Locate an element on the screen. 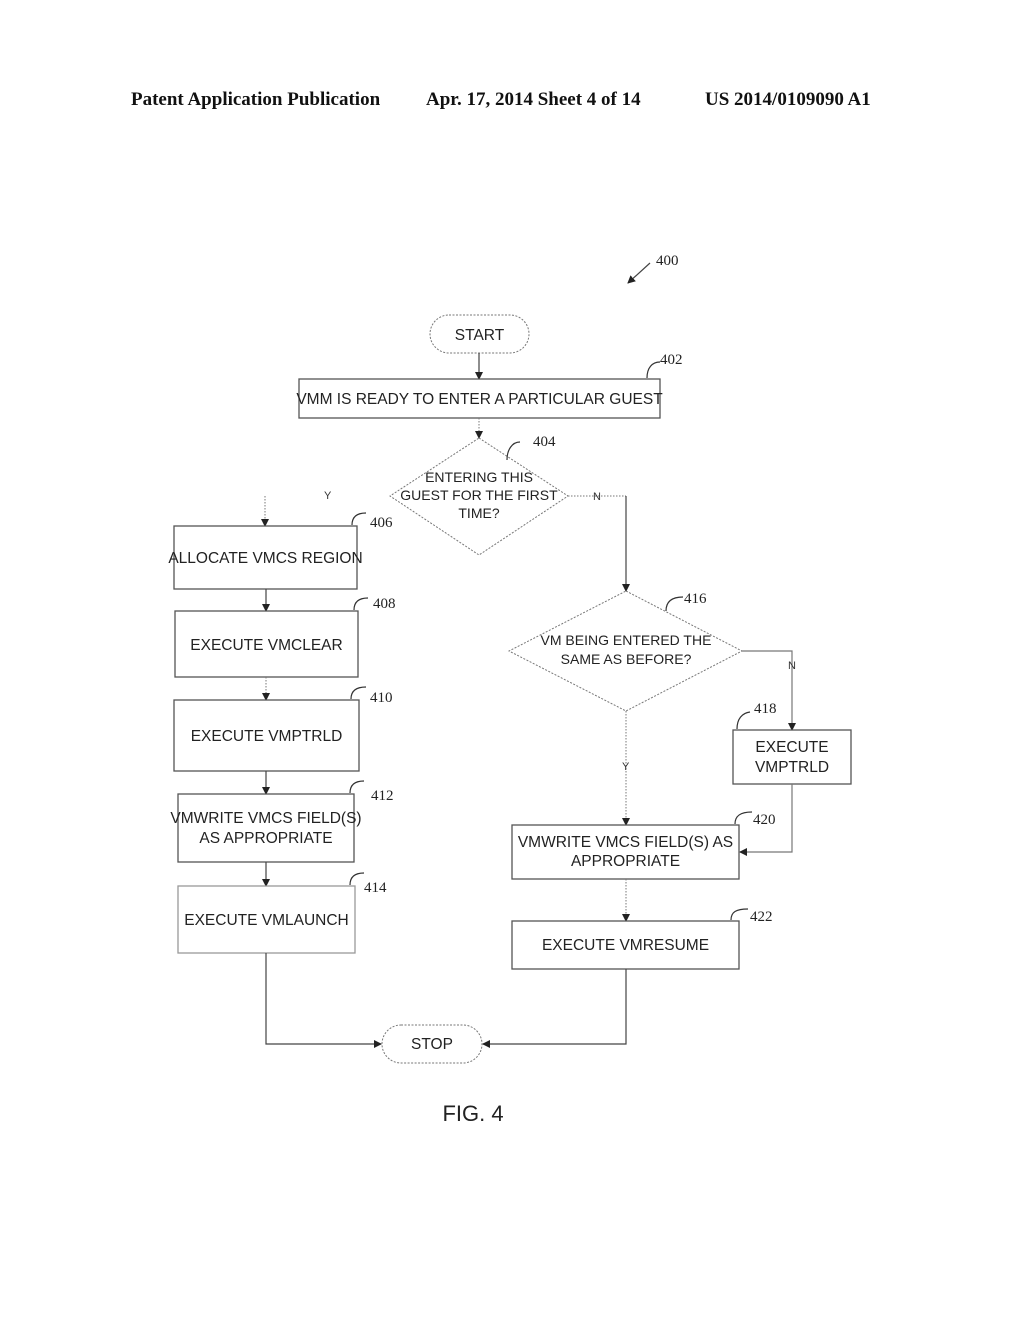  ref-420-leader is located at coordinates (743, 818).